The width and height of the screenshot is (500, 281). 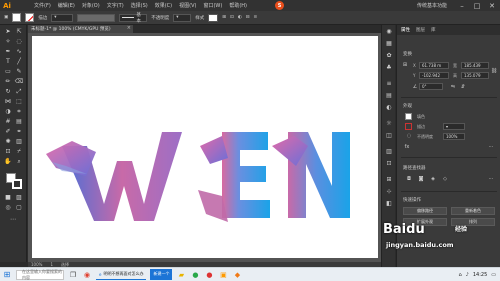 I want to click on hand-tool-icon: ✋, so click(x=8, y=161).